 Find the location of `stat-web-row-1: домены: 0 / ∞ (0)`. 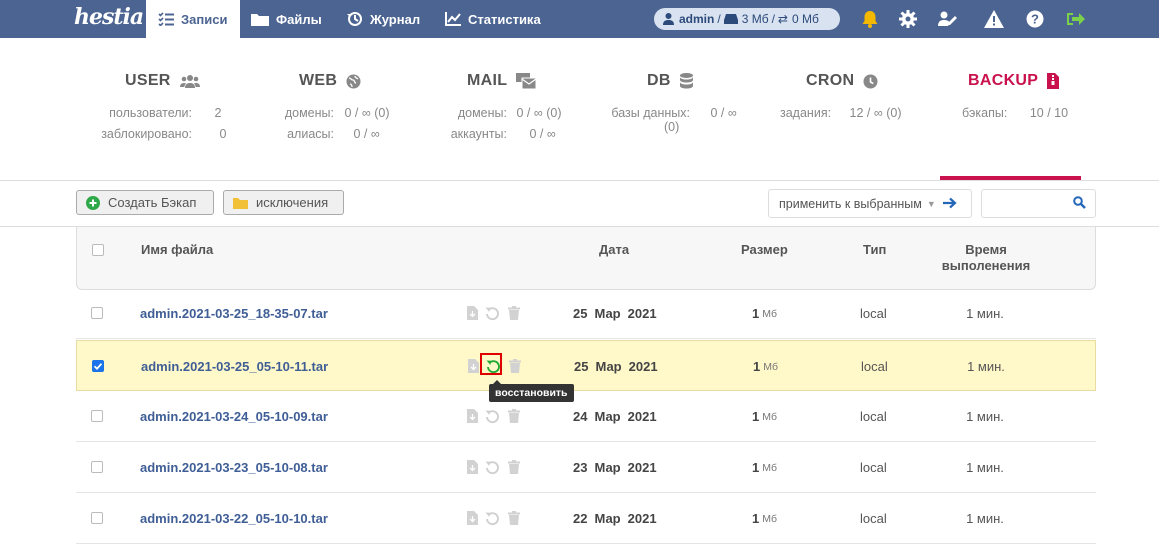

stat-web-row-1: домены: 0 / ∞ (0) is located at coordinates (322, 113).